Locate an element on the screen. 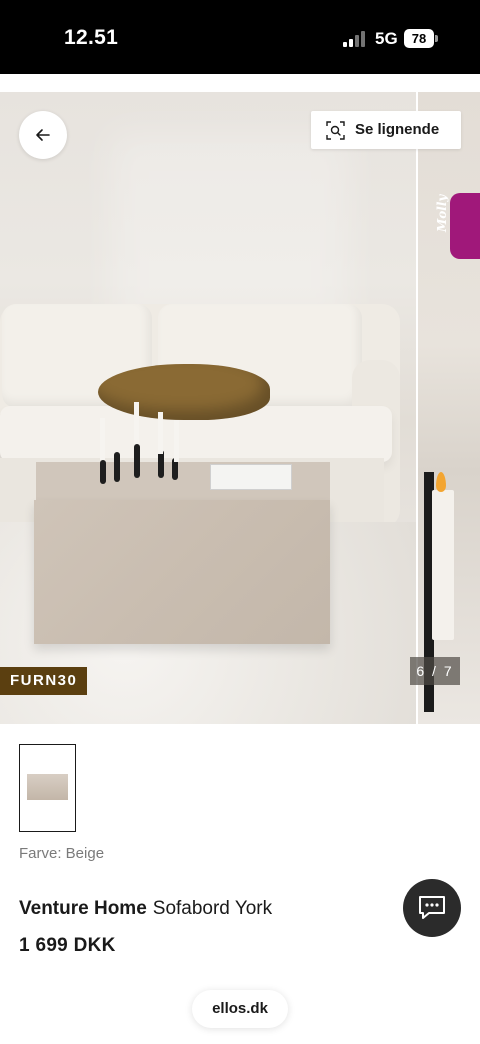 This screenshot has width=480, height=1044. status-time: 12.51 is located at coordinates (91, 37).